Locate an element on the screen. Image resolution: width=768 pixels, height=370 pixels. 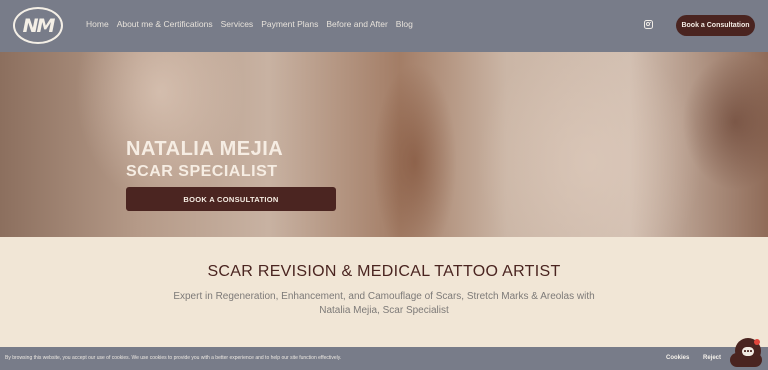
chat-bubble-icon is located at coordinates (748, 351).